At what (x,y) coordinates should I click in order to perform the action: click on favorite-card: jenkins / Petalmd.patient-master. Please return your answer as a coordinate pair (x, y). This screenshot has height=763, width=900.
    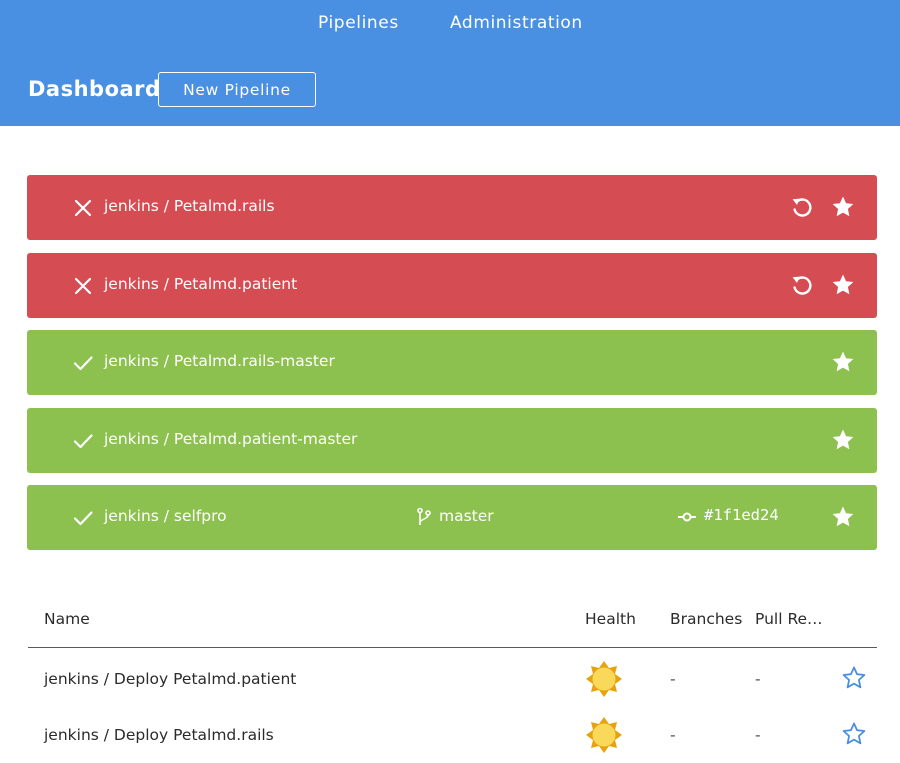
    Looking at the image, I should click on (452, 440).